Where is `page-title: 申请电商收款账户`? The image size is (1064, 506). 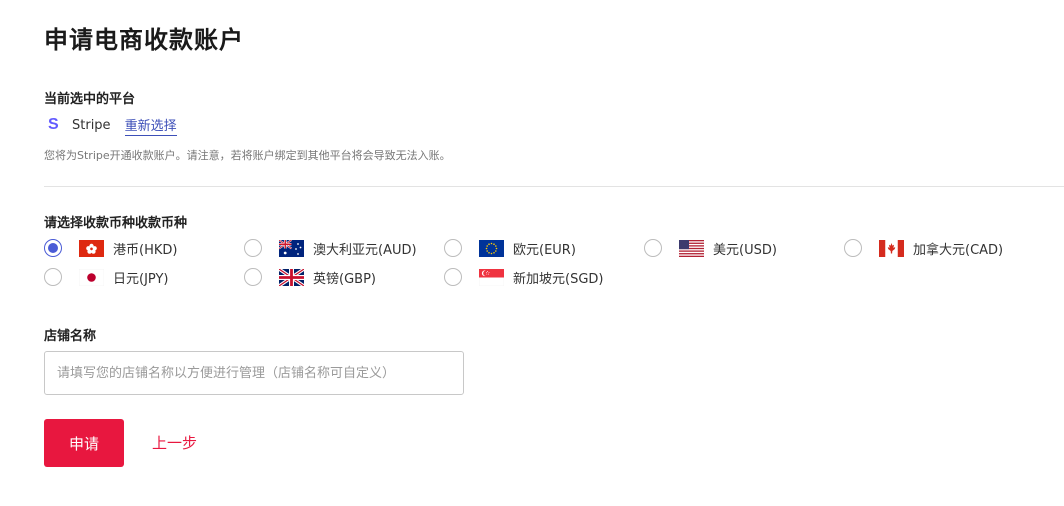
page-title: 申请电商收款账户 is located at coordinates (144, 40).